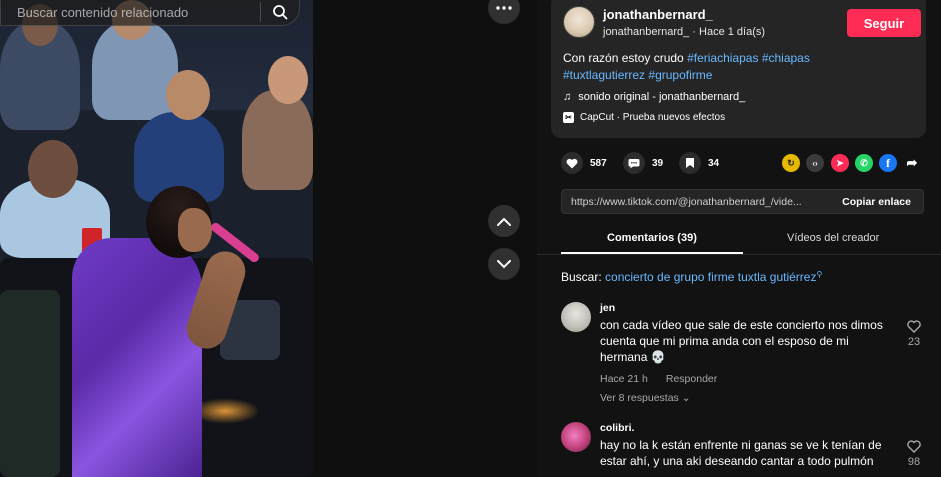 This screenshot has width=941, height=477. I want to click on related-search-prefix: Buscar:, so click(581, 277).